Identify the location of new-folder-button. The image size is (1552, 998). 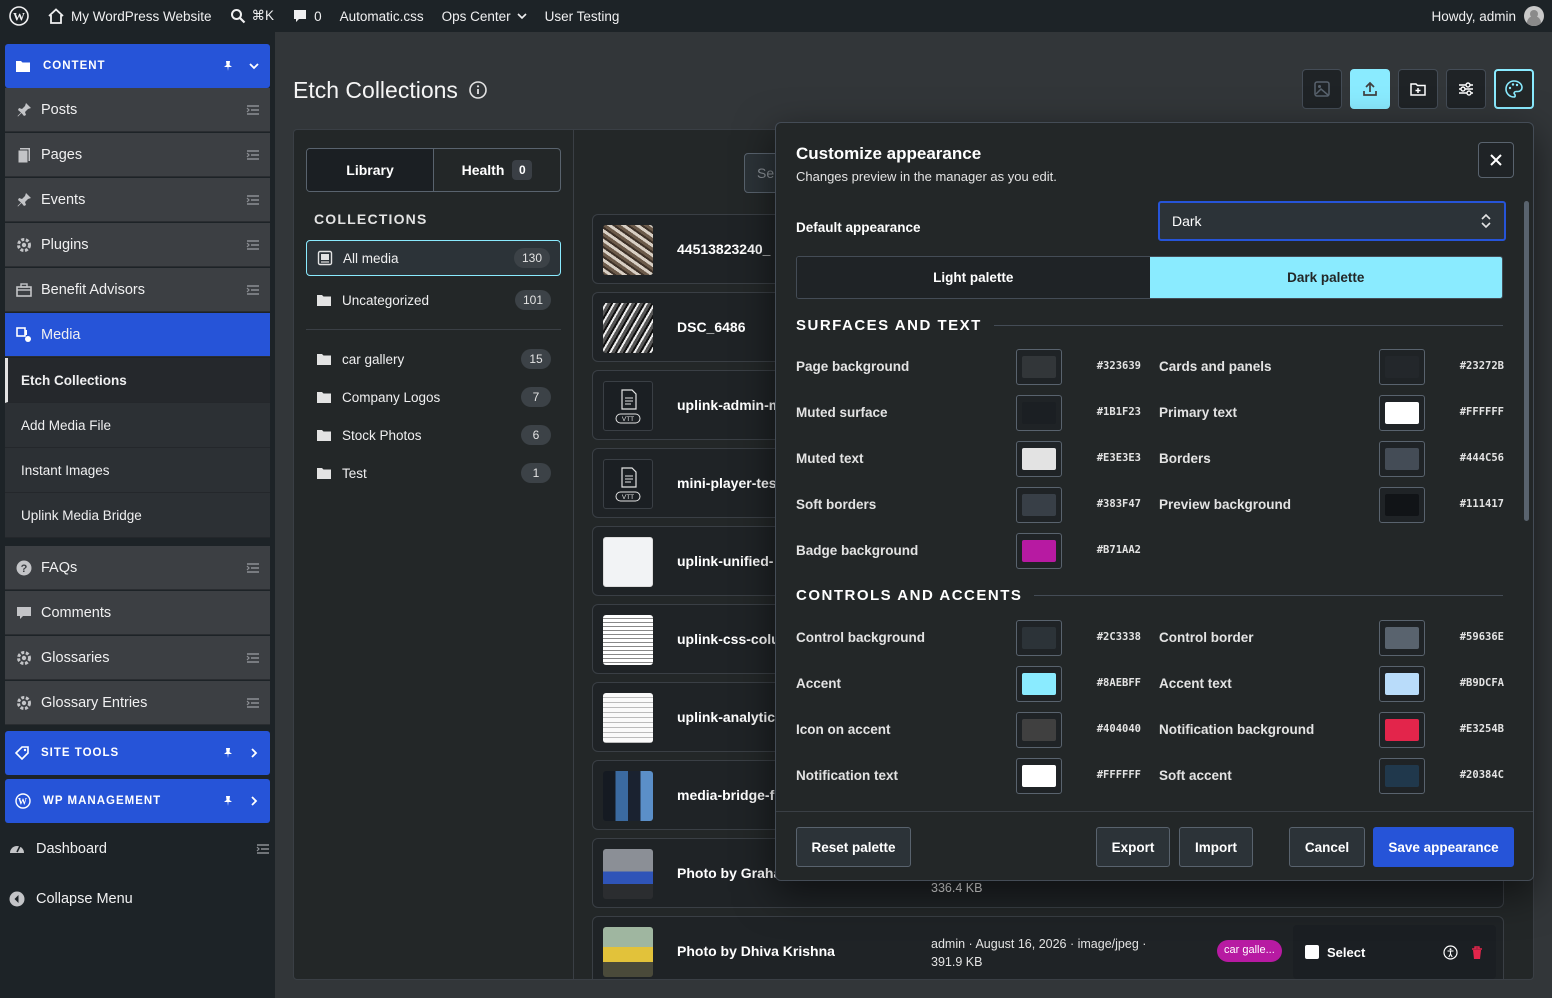
(1418, 89).